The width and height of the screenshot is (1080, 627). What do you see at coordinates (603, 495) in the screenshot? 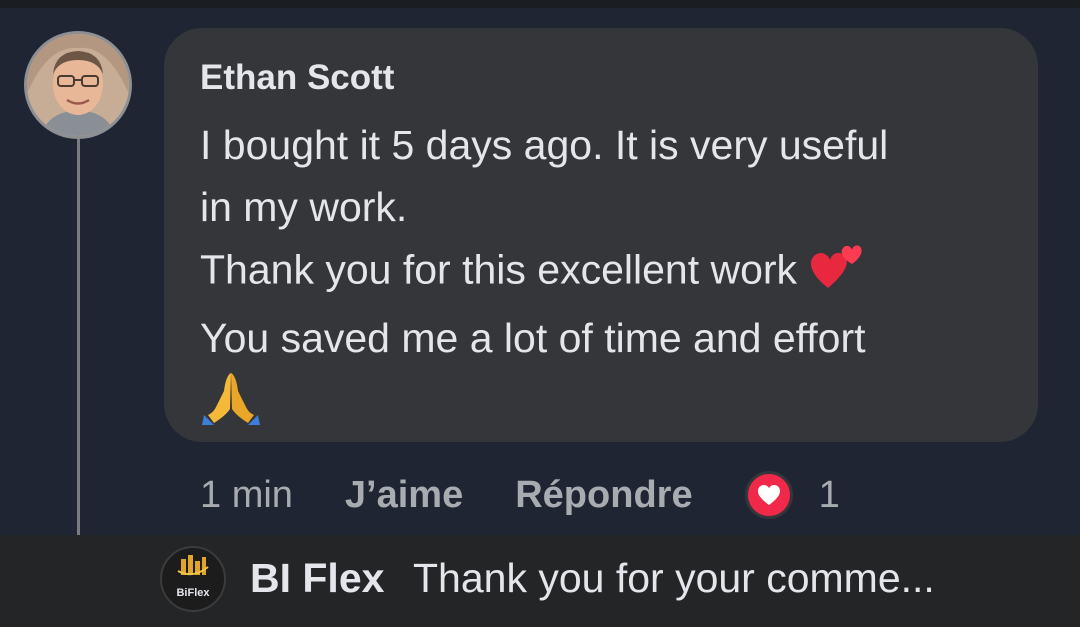
I see `reply-button: Répondre` at bounding box center [603, 495].